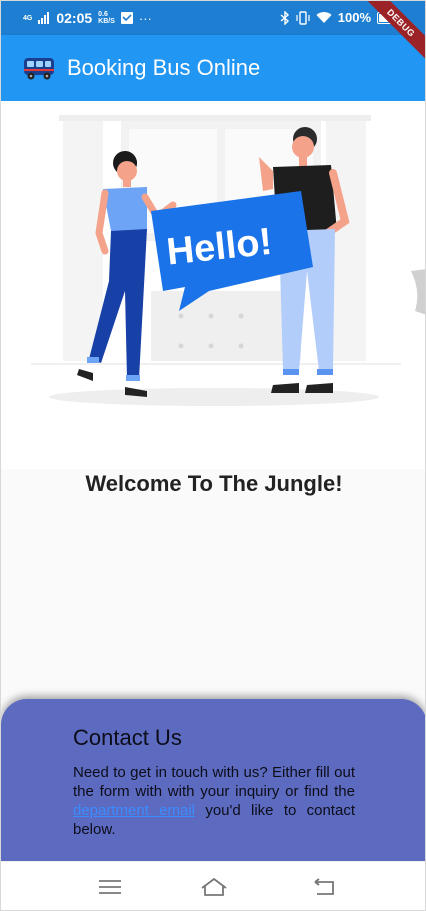 The height and width of the screenshot is (911, 426). What do you see at coordinates (324, 887) in the screenshot?
I see `back-icon` at bounding box center [324, 887].